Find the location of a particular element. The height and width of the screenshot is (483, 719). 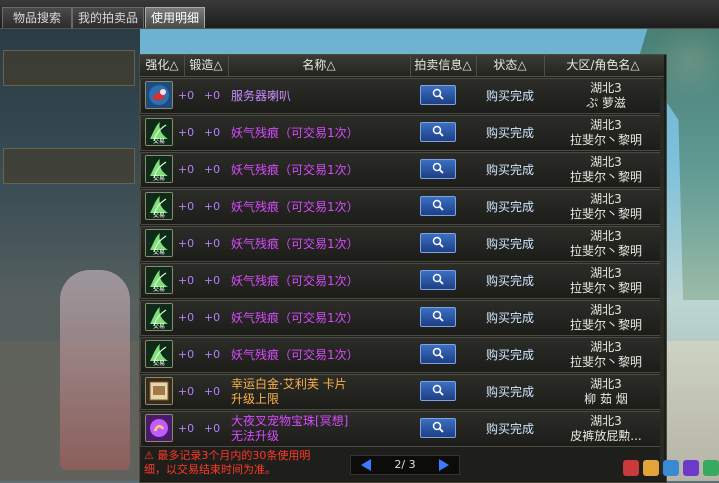

character-figure is located at coordinates (95, 370).